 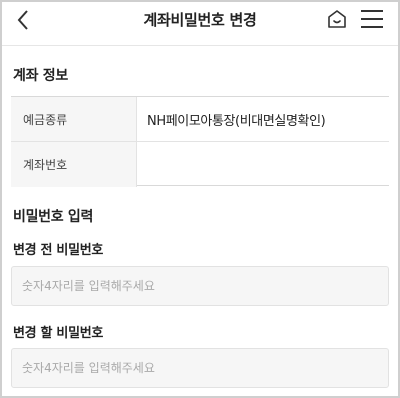 What do you see at coordinates (268, 164) in the screenshot?
I see `account-number-value` at bounding box center [268, 164].